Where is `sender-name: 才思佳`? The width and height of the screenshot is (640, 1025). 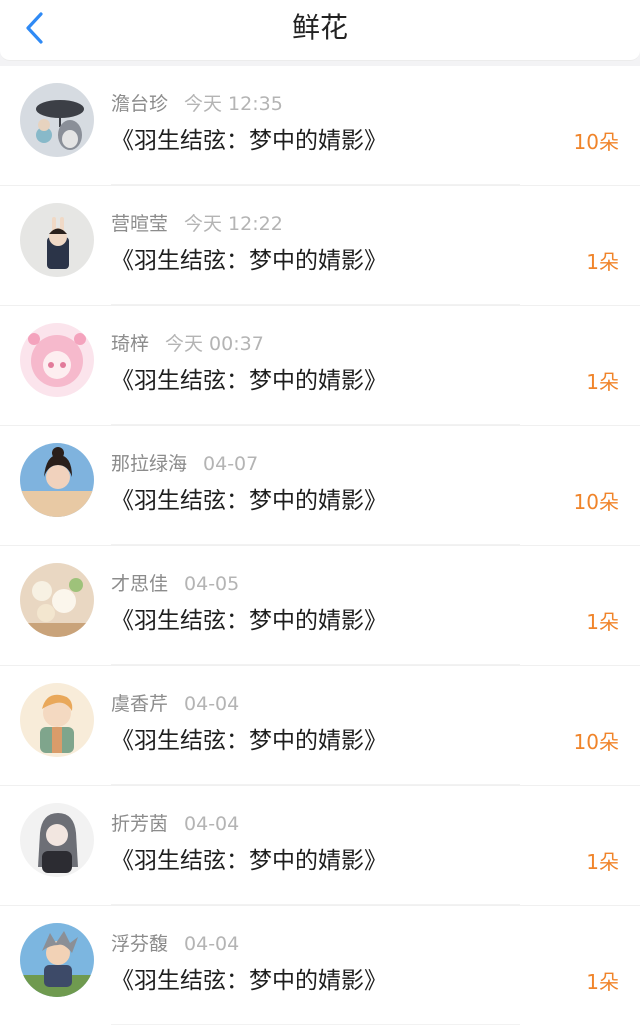 sender-name: 才思佳 is located at coordinates (139, 584).